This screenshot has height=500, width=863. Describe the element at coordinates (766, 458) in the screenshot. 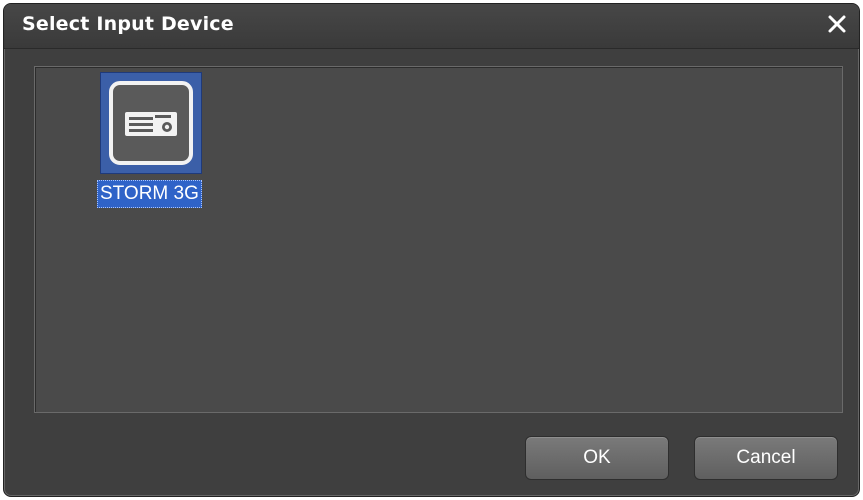

I see `cancel-button: Cancel` at that location.